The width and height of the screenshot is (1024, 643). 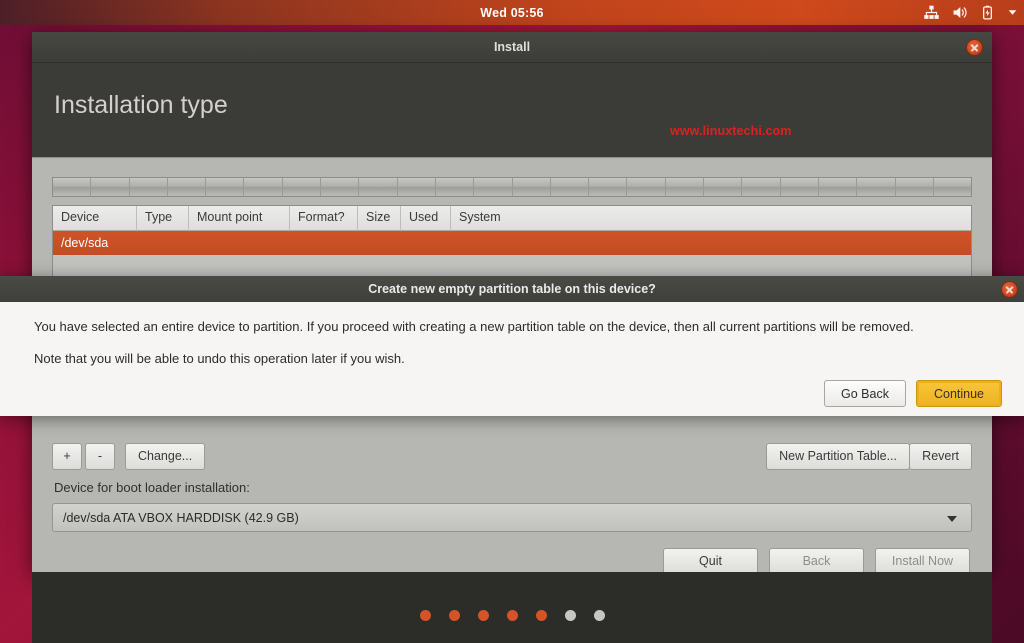 I want to click on column-header-size: Size, so click(x=379, y=218).